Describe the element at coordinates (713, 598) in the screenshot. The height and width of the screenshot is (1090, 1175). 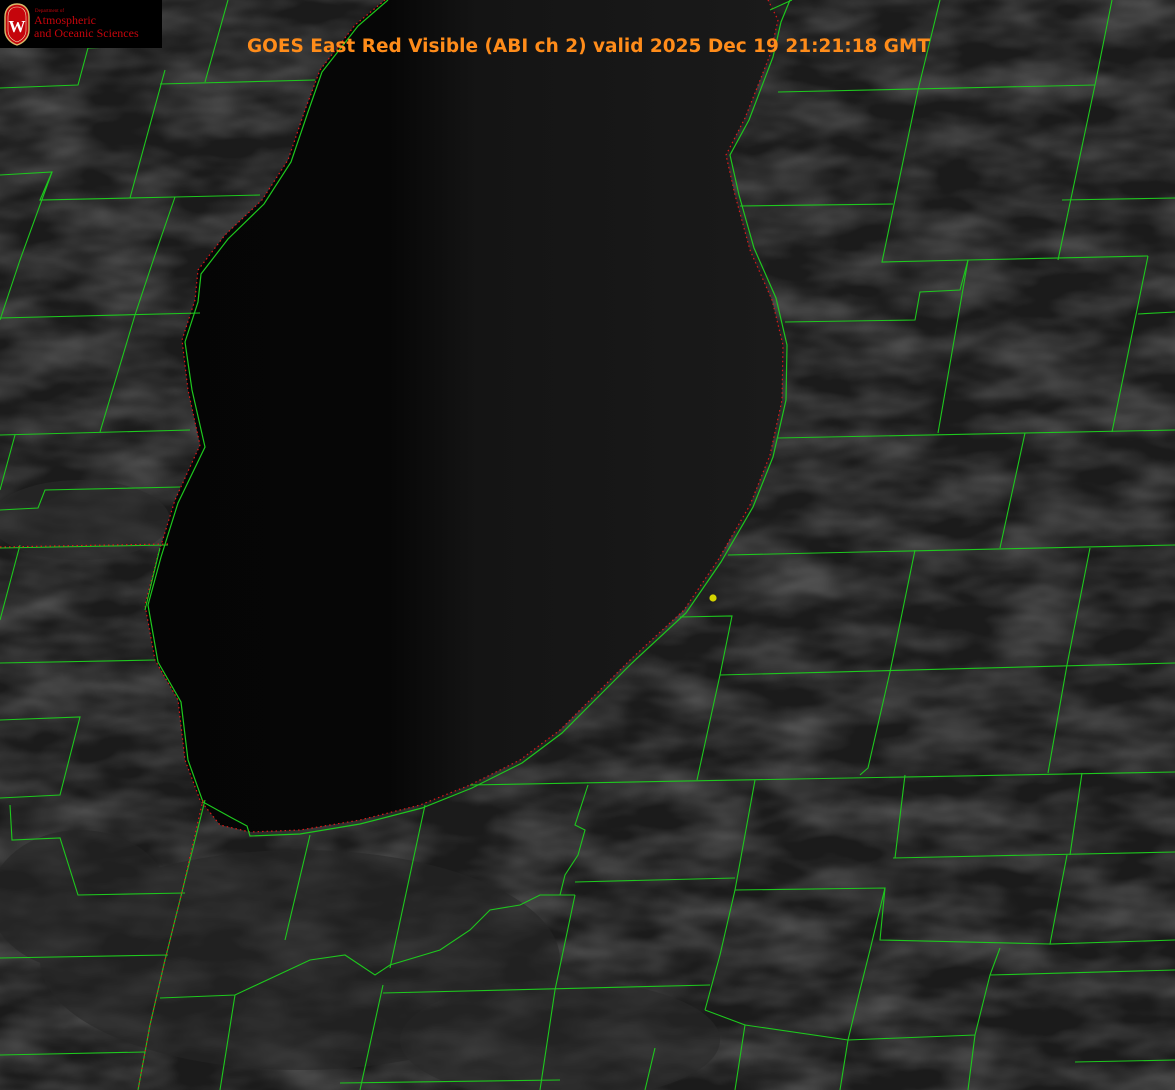
I see `site-marker` at that location.